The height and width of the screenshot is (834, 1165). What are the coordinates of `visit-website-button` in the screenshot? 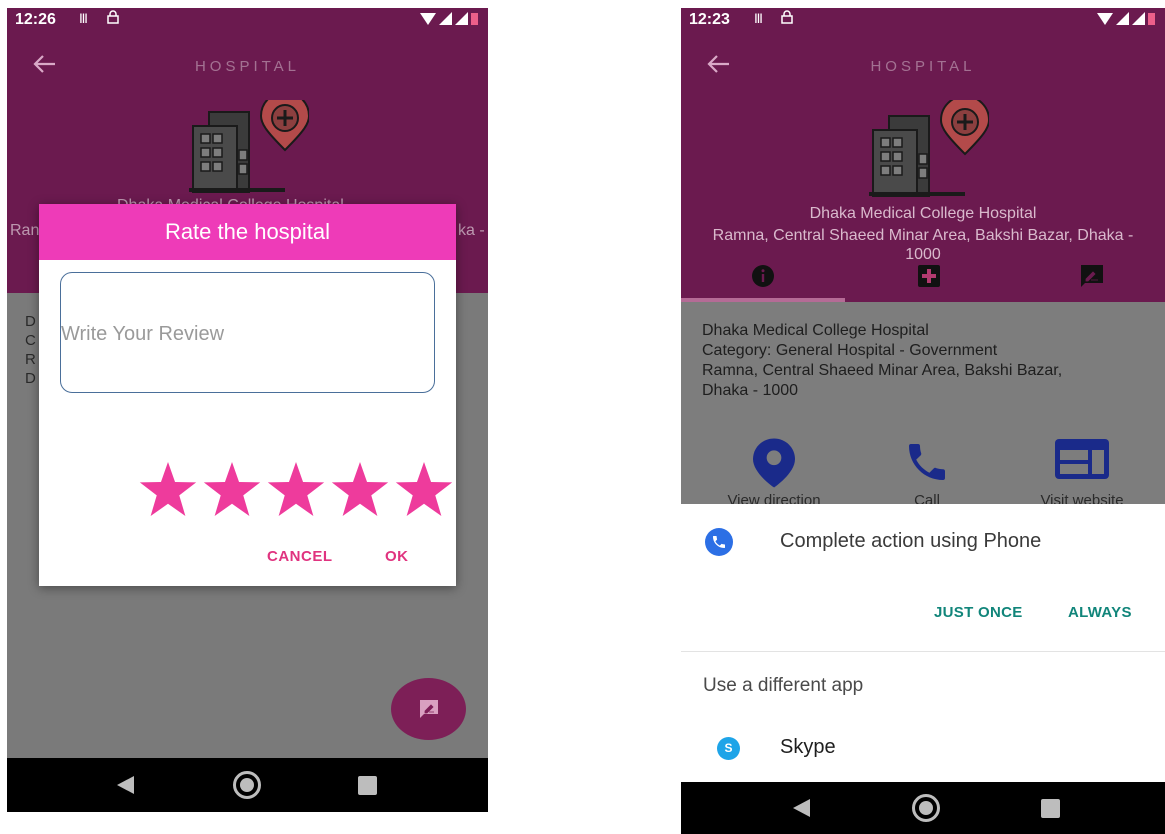 It's located at (1082, 459).